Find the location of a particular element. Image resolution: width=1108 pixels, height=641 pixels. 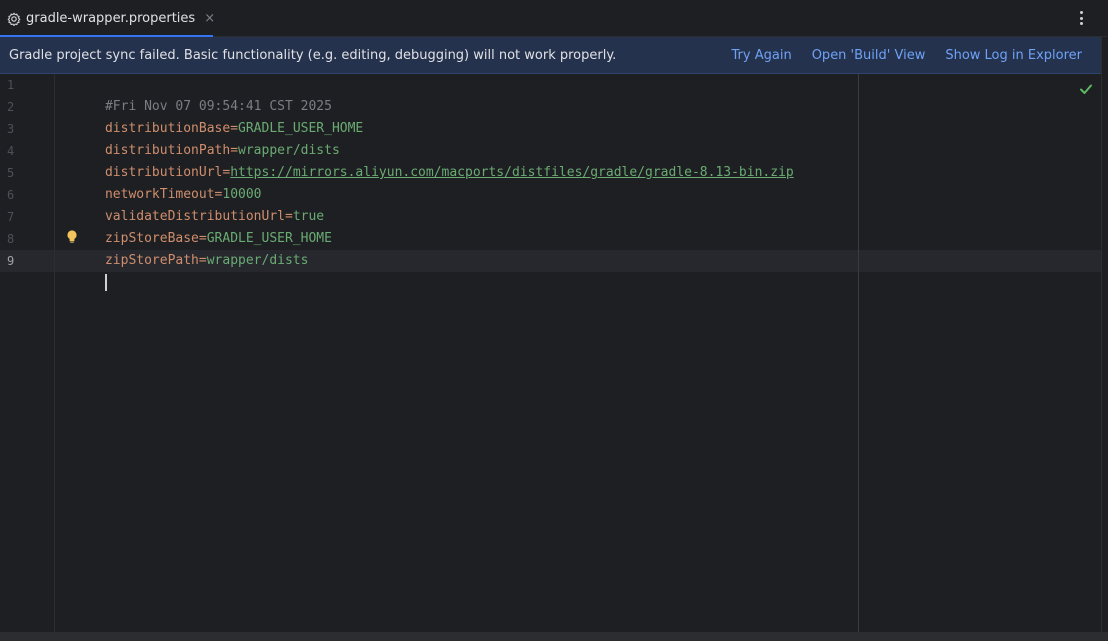

code-line: zipStorePath=wrapper/dists is located at coordinates (183, 248).